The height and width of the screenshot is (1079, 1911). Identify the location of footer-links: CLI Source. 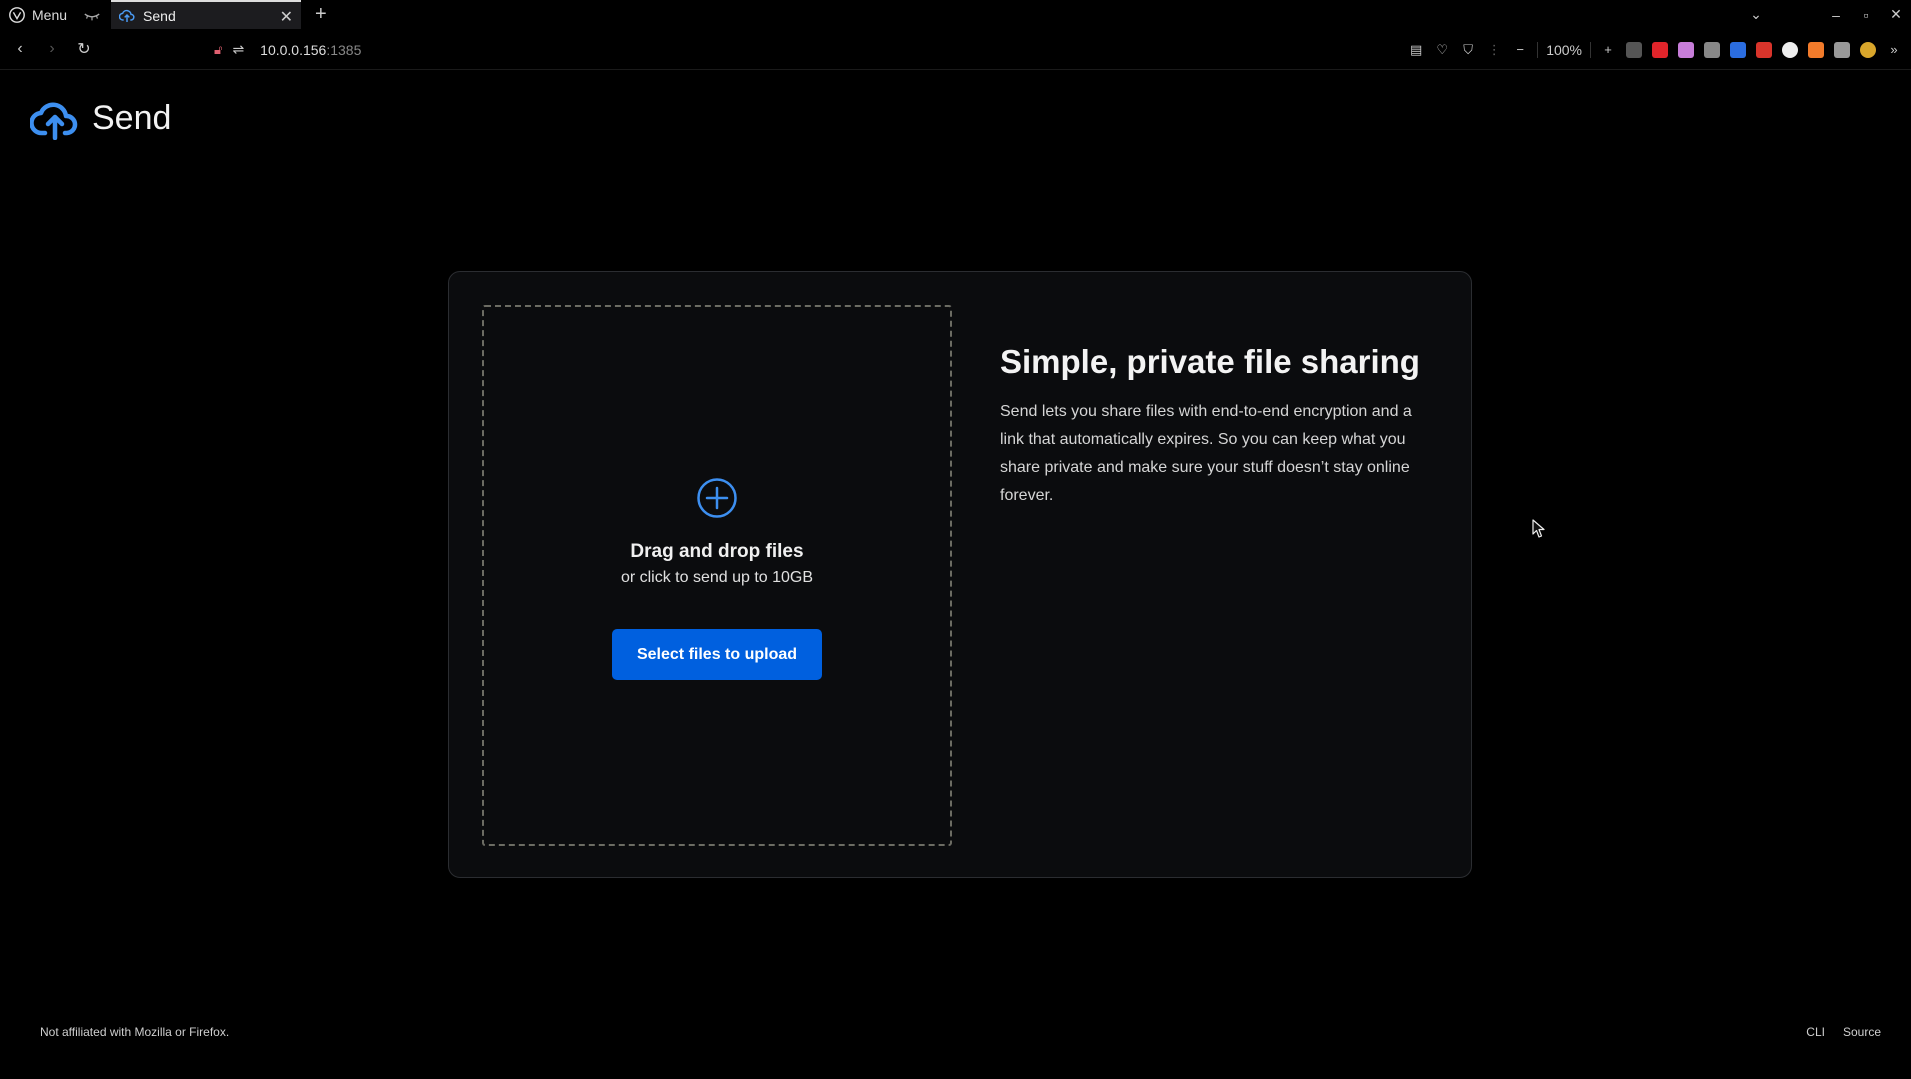
(1843, 1032).